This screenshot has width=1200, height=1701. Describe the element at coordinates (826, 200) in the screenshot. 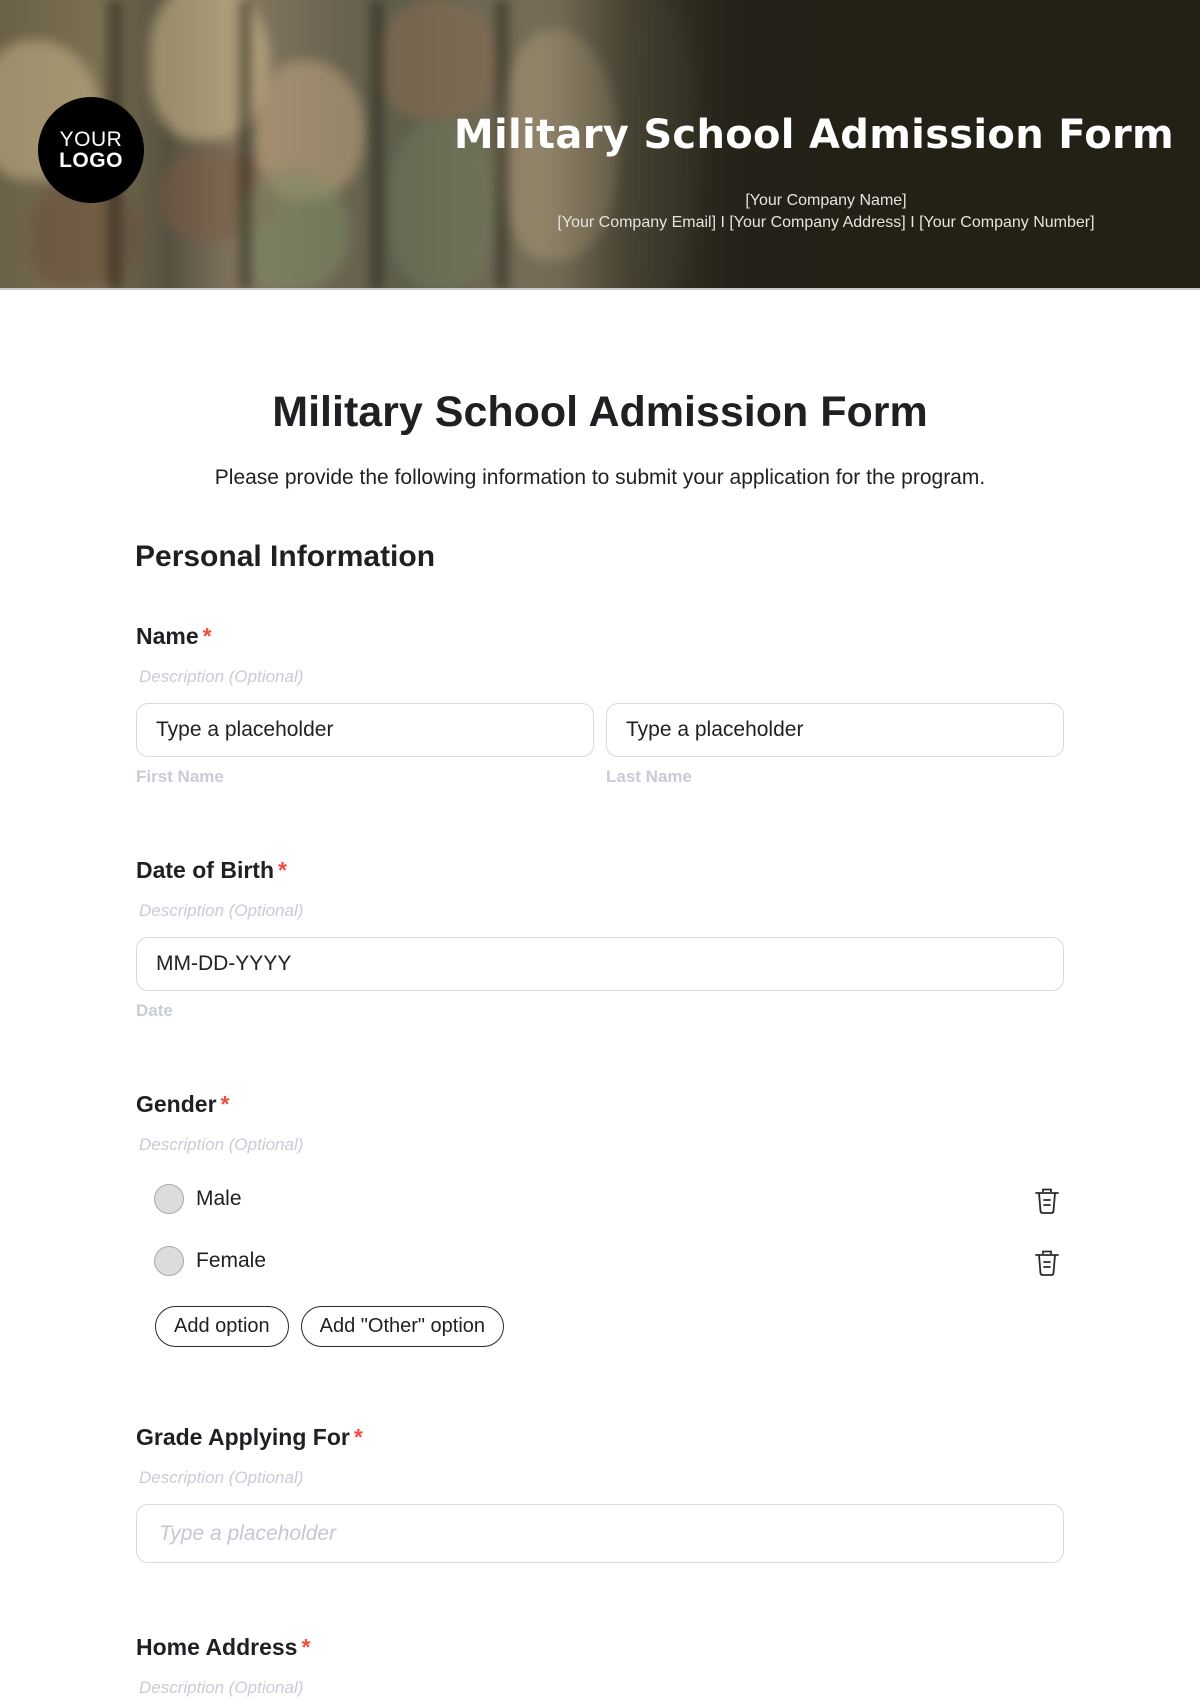

I see `company-name: [Your Company Name]` at that location.